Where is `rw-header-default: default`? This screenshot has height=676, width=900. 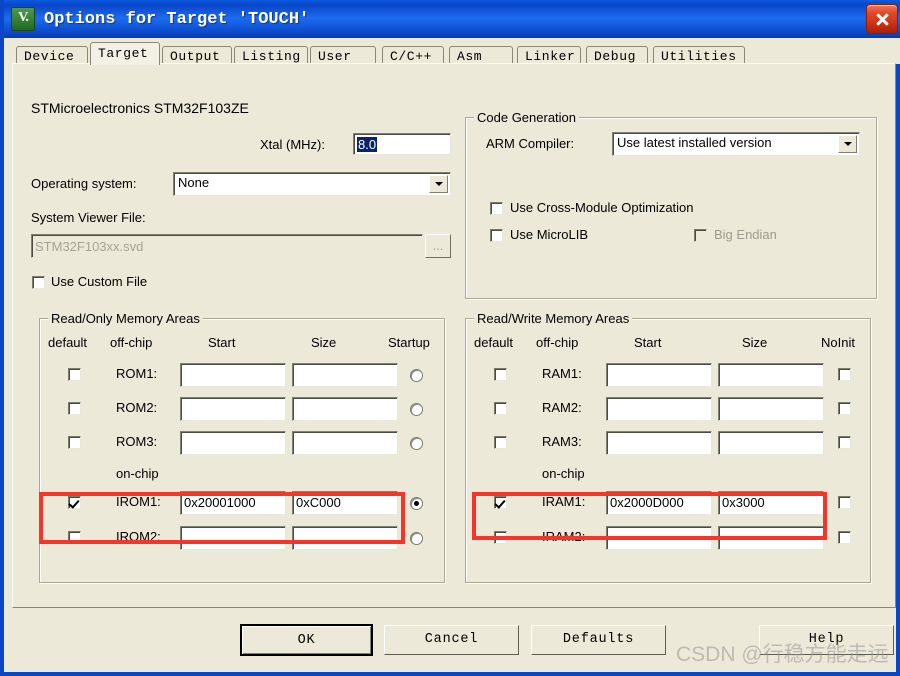 rw-header-default: default is located at coordinates (494, 342).